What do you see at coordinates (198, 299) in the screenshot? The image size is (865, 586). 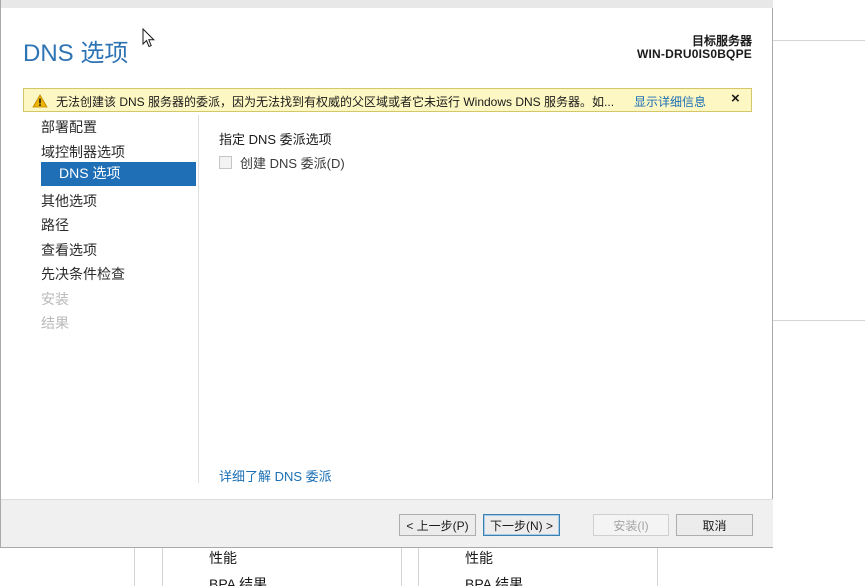 I see `nav-divider` at bounding box center [198, 299].